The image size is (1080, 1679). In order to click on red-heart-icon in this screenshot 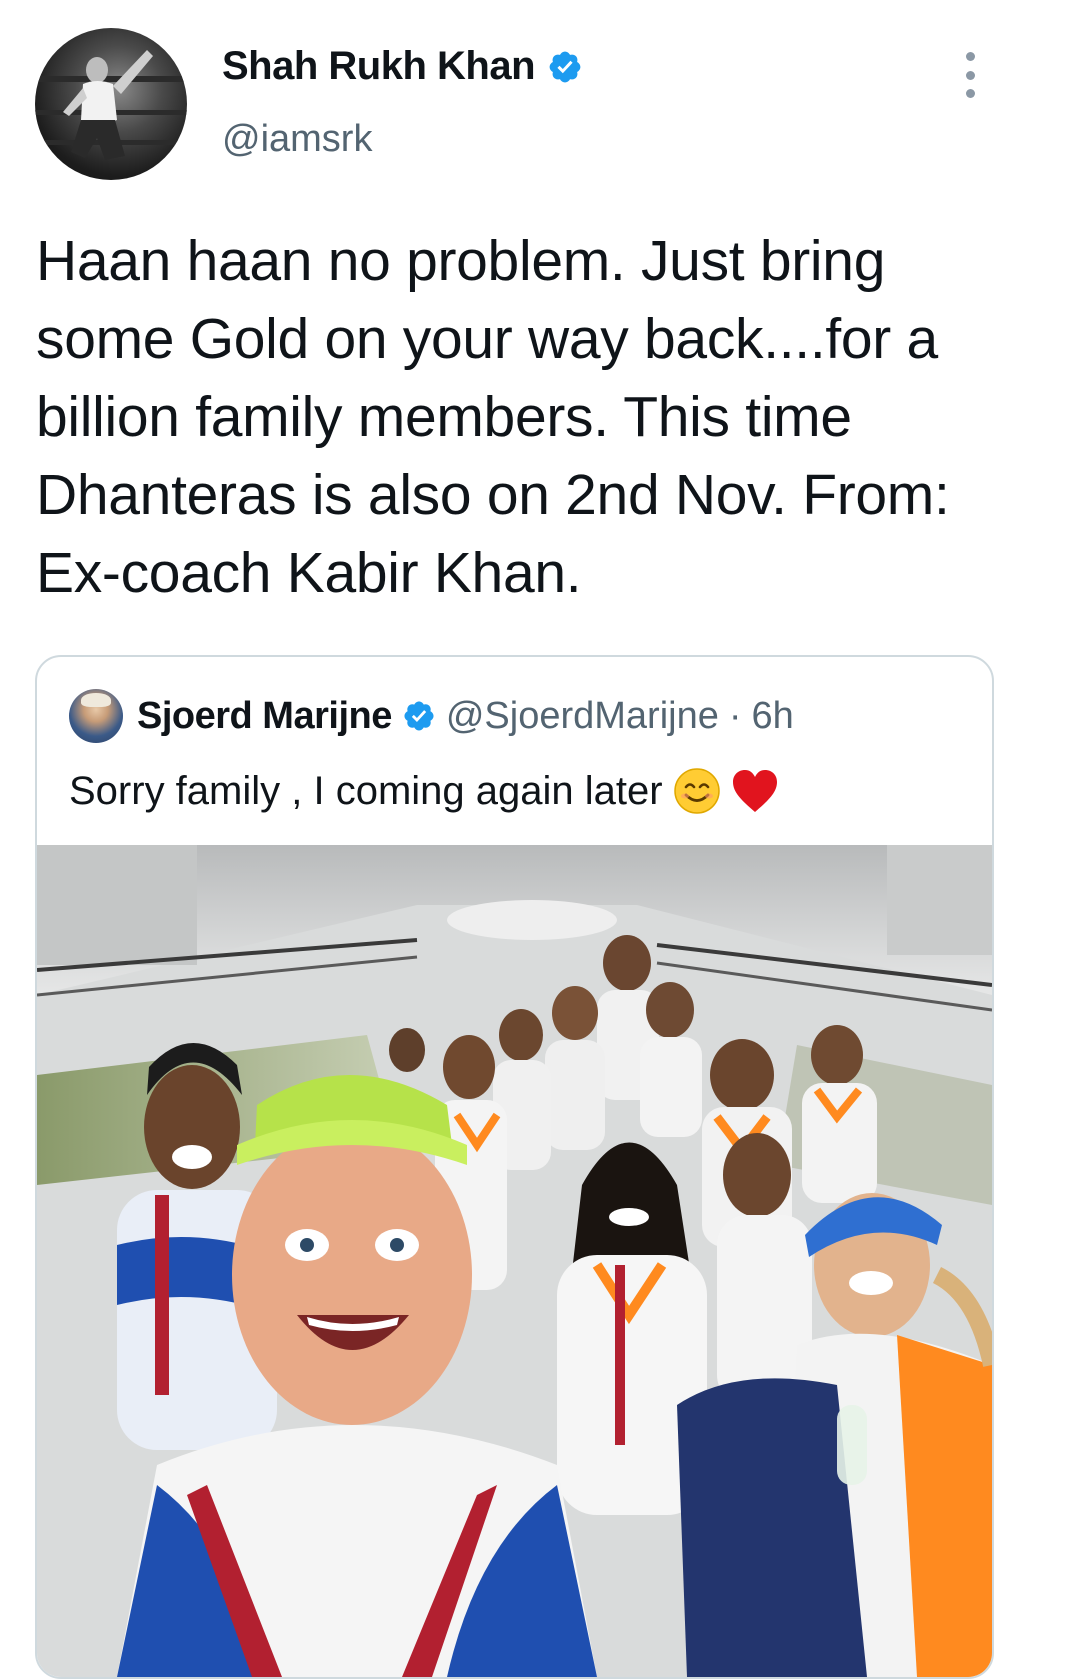, I will do `click(754, 791)`.